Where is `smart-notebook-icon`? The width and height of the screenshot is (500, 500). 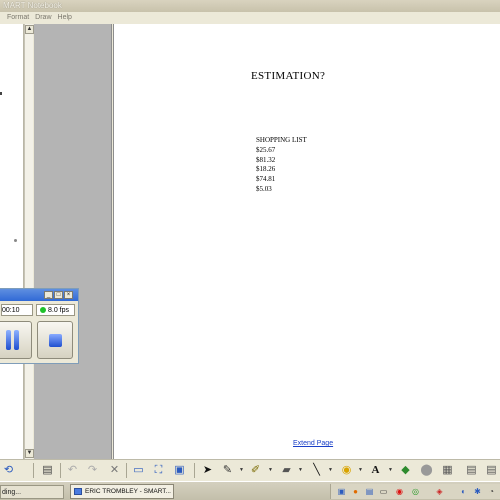
smart-notebook-icon is located at coordinates (78, 491).